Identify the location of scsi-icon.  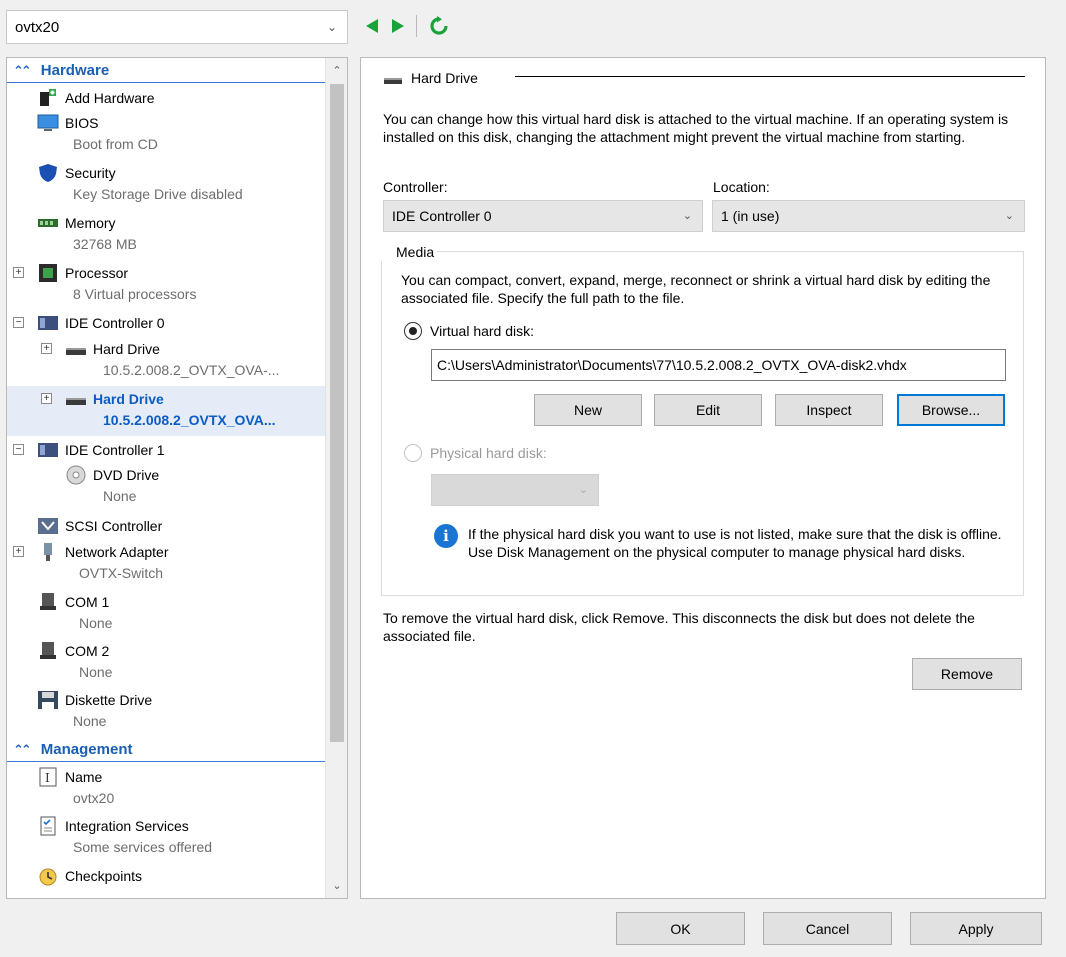
(48, 526).